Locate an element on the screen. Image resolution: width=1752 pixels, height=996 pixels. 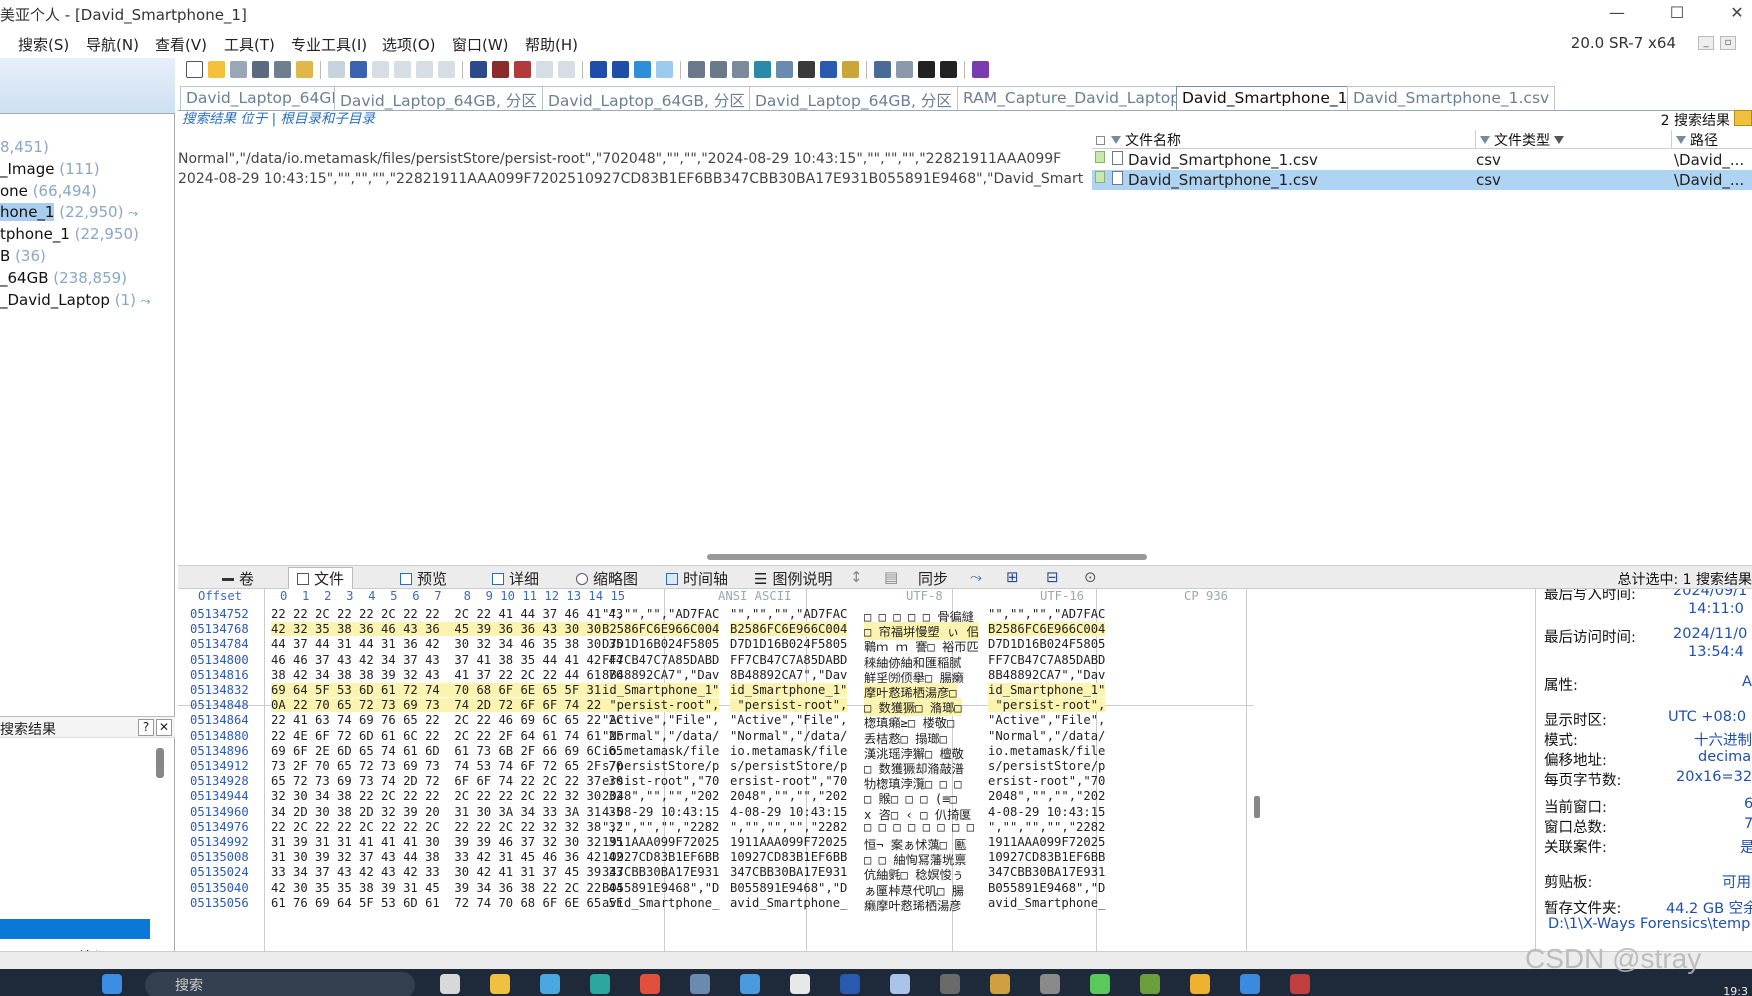
store-icon is located at coordinates (550, 984).